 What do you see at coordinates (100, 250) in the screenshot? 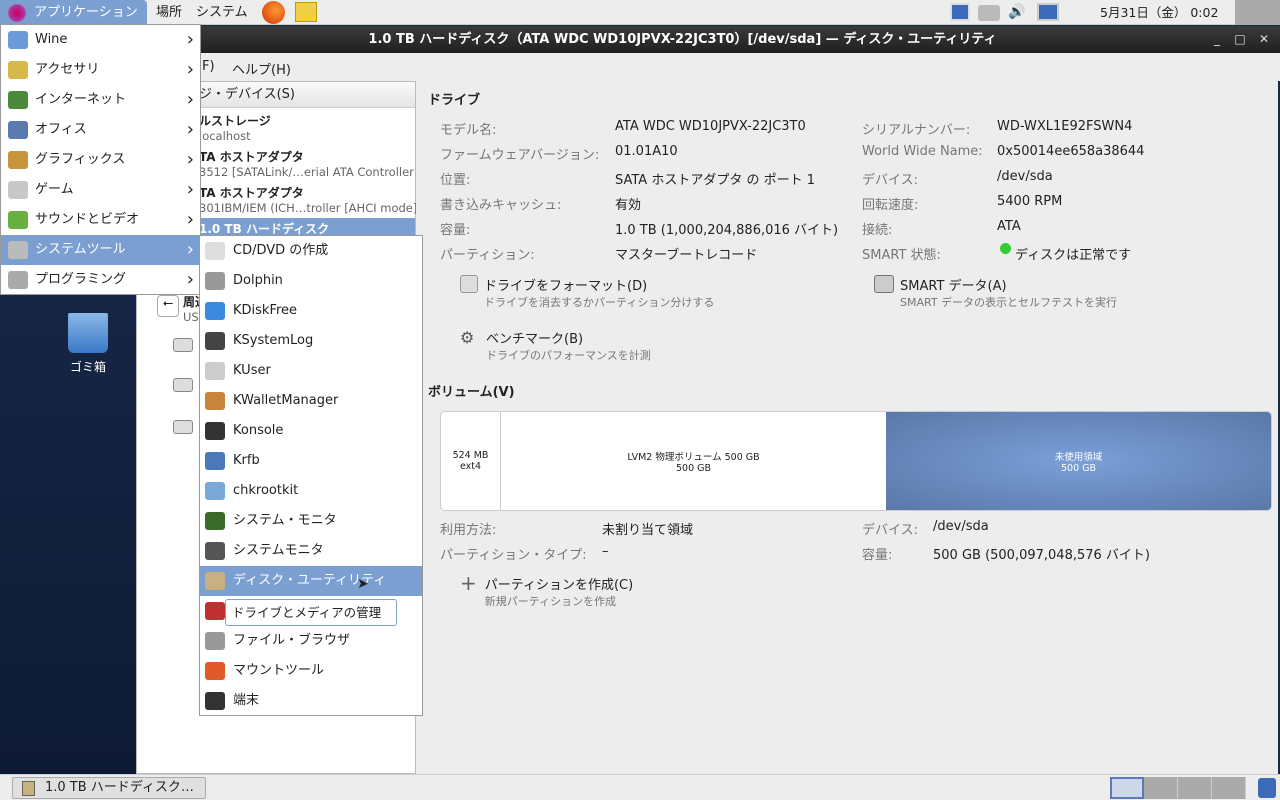
I see `app-menu-item: システムツール ›` at bounding box center [100, 250].